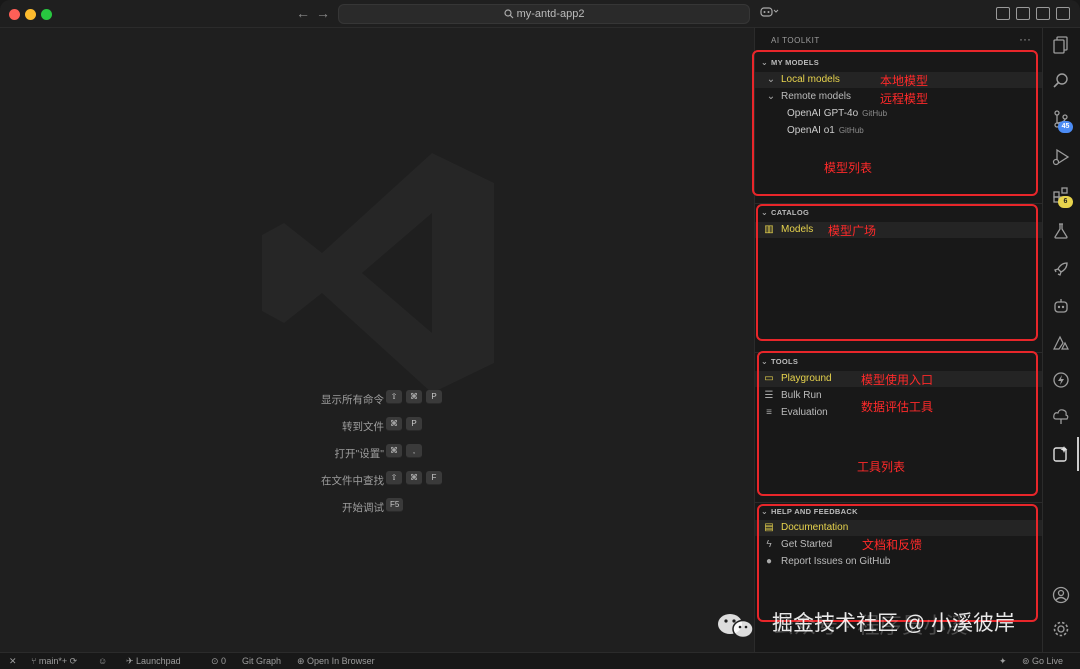 The image size is (1080, 669). Describe the element at coordinates (1061, 269) in the screenshot. I see `rocket-icon` at that location.